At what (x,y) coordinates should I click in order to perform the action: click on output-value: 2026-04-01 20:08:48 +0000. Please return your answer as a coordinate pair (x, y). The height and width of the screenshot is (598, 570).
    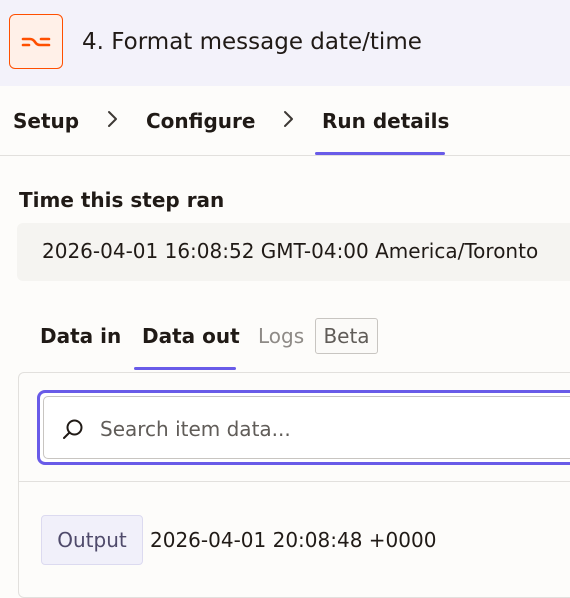
    Looking at the image, I should click on (293, 540).